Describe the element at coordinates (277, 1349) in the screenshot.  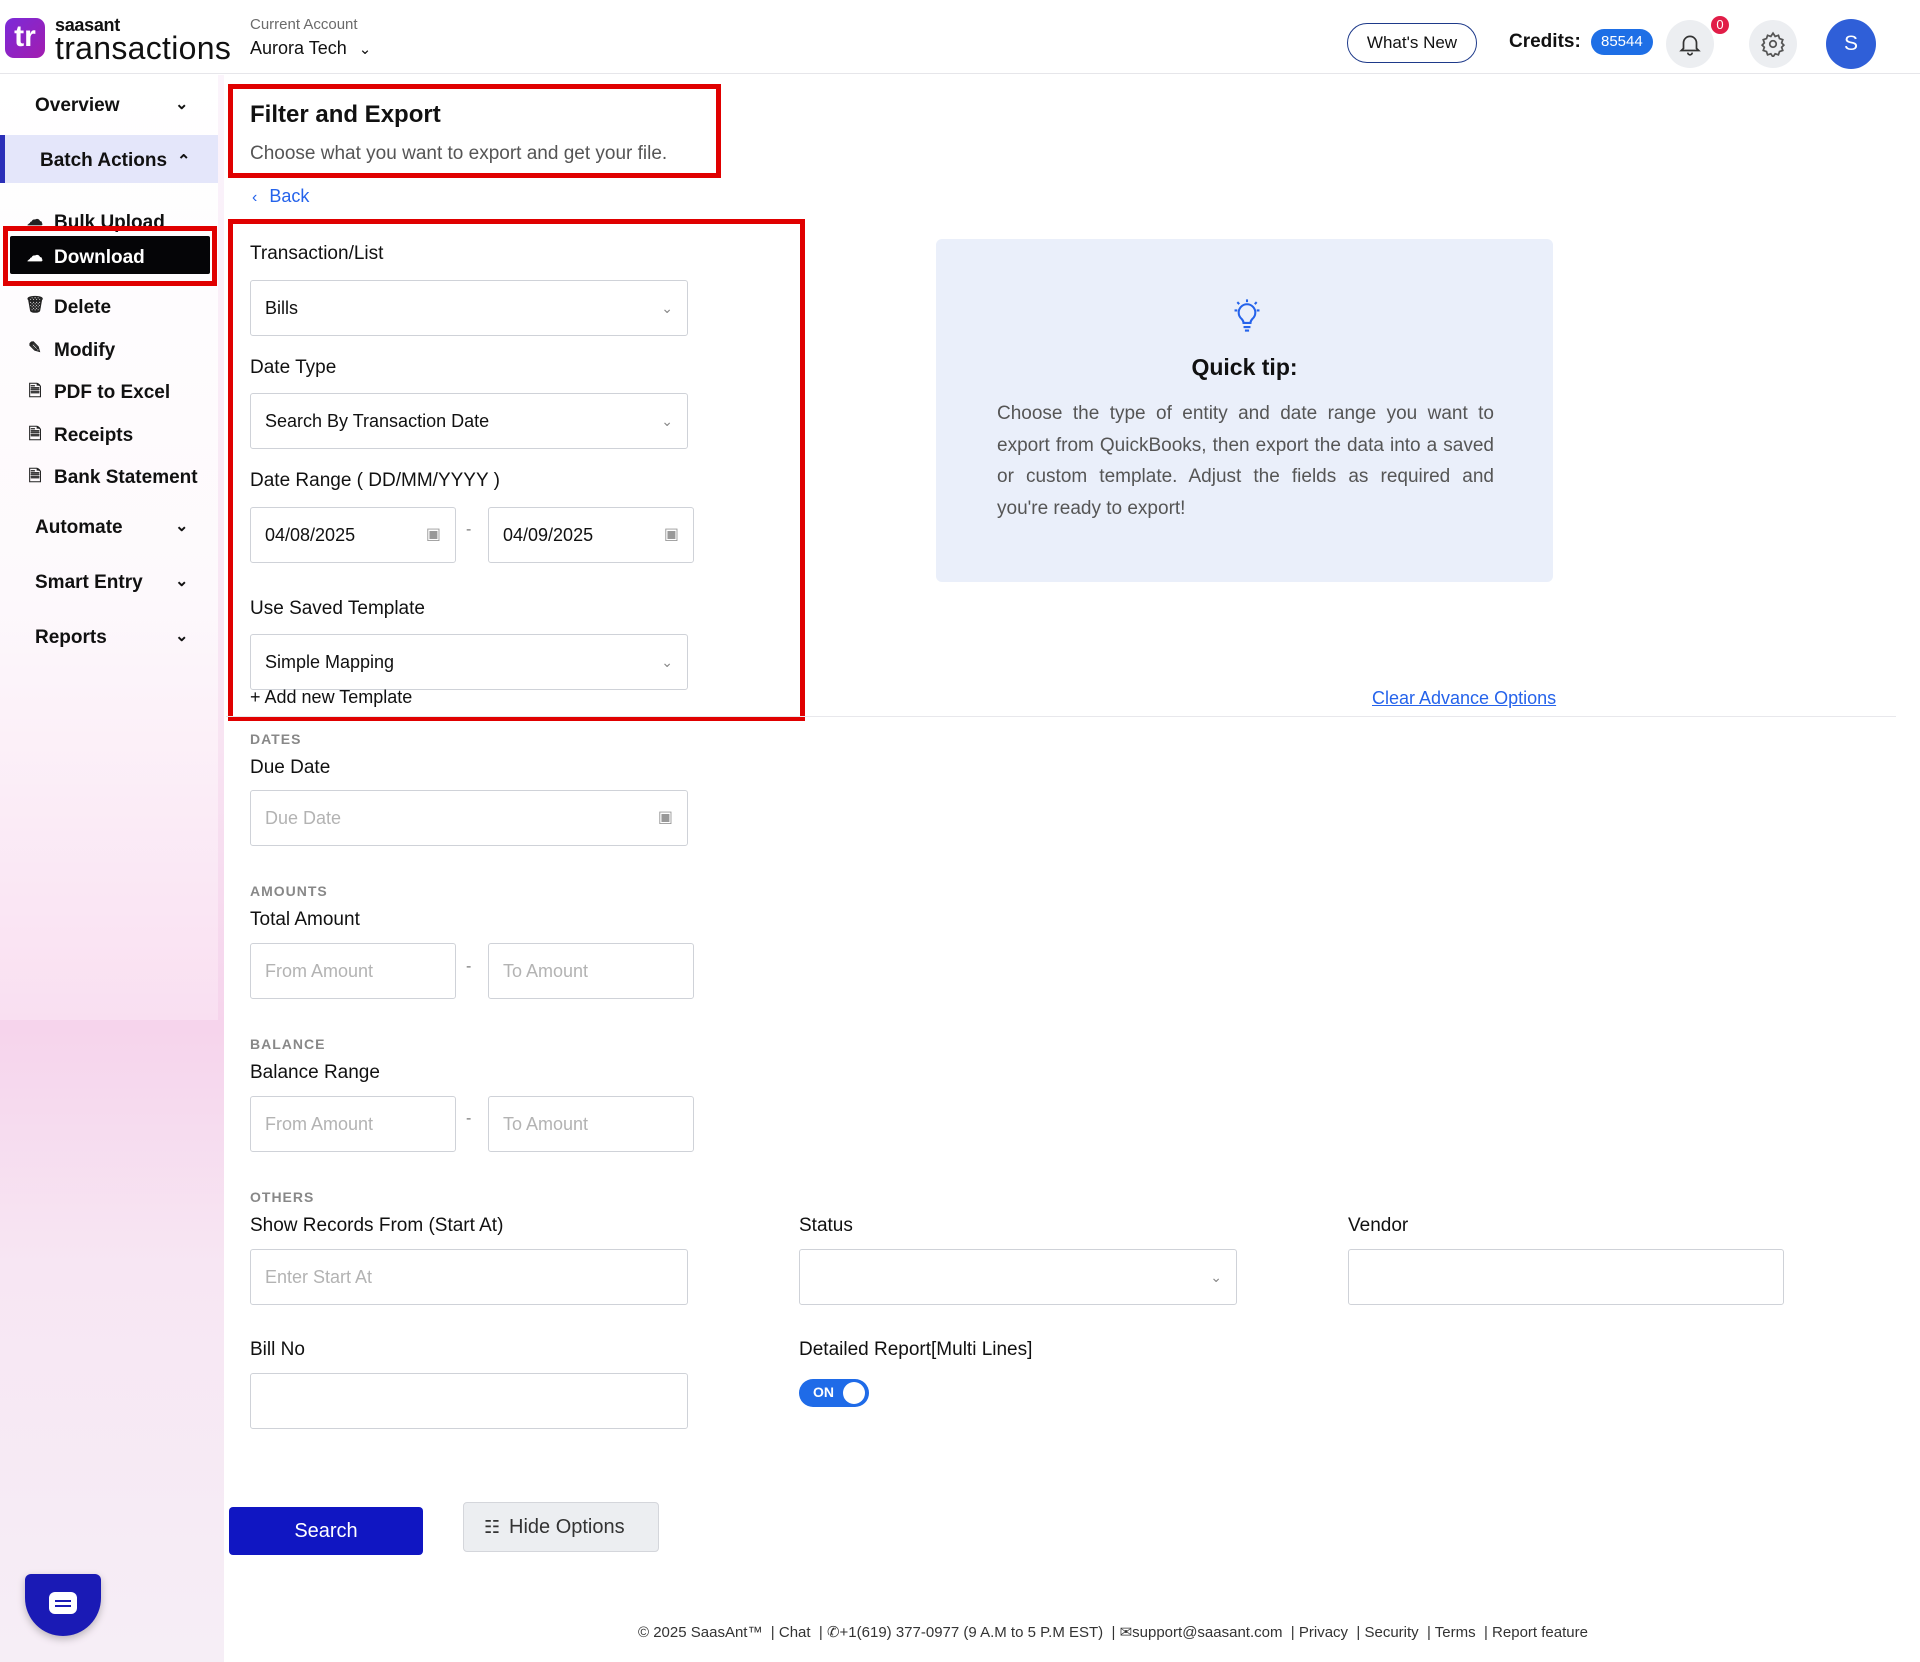
I see `bill-no-label: Bill No` at that location.